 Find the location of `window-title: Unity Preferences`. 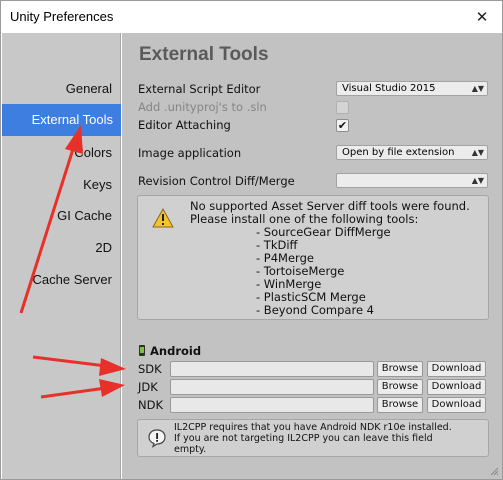

window-title: Unity Preferences is located at coordinates (62, 16).